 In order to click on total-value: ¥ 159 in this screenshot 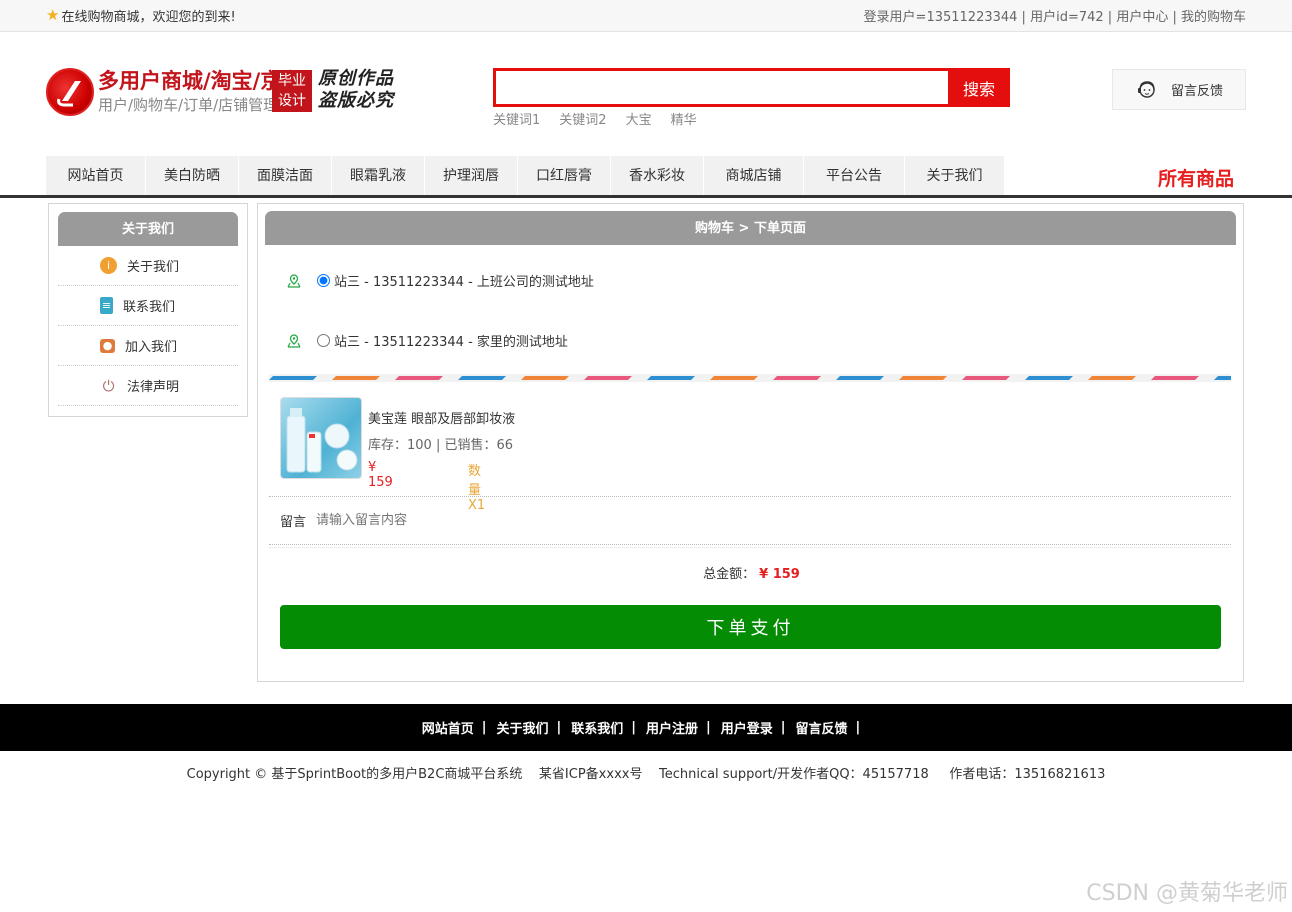, I will do `click(779, 574)`.